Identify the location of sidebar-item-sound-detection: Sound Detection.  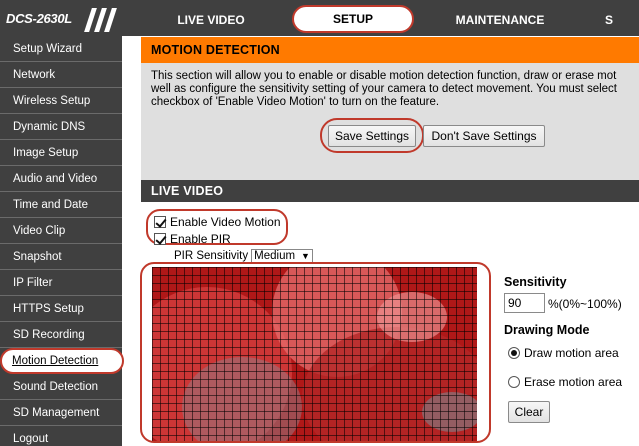
(61, 387).